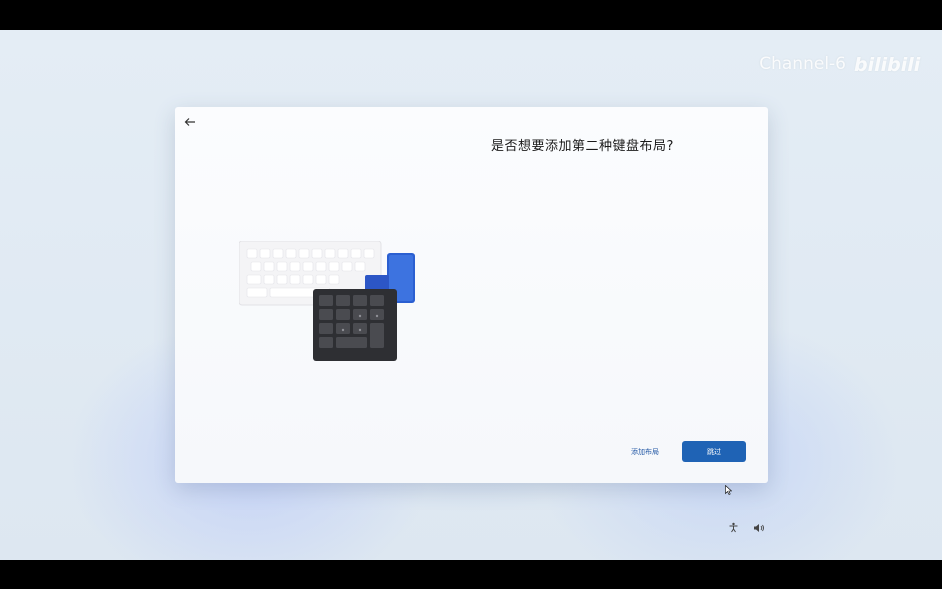 The height and width of the screenshot is (589, 942). I want to click on video-watermark: Channel-6 bilibili, so click(841, 64).